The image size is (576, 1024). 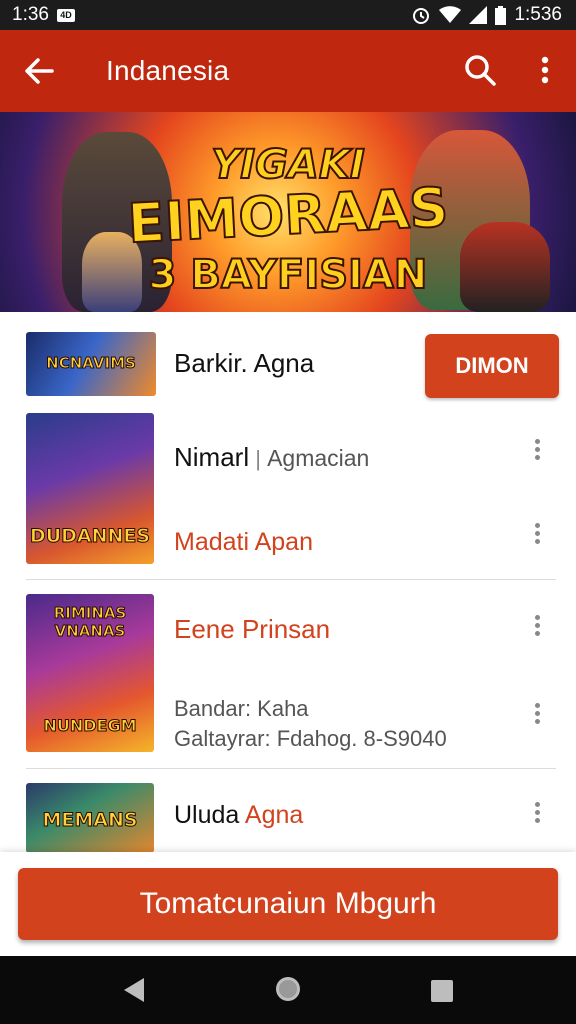 What do you see at coordinates (450, 14) in the screenshot?
I see `wifi-icon` at bounding box center [450, 14].